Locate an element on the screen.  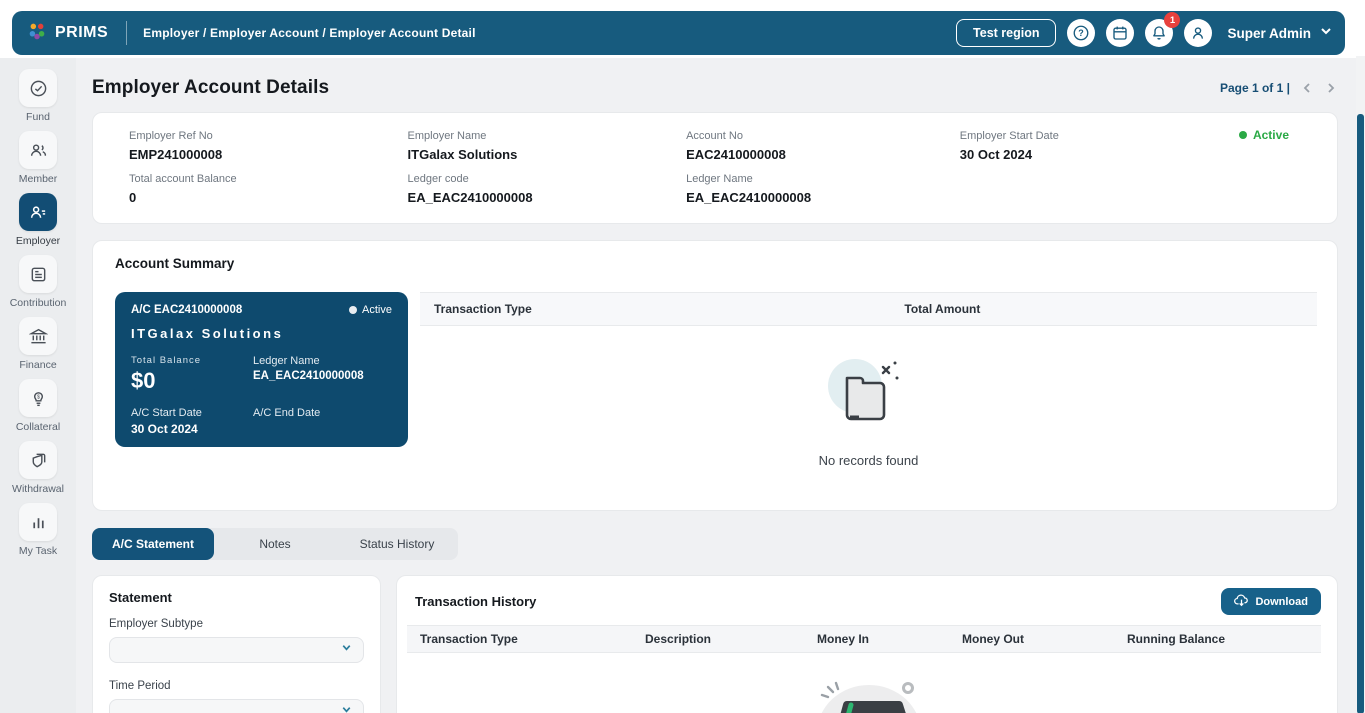
cloud-download-icon is located at coordinates (1241, 602).